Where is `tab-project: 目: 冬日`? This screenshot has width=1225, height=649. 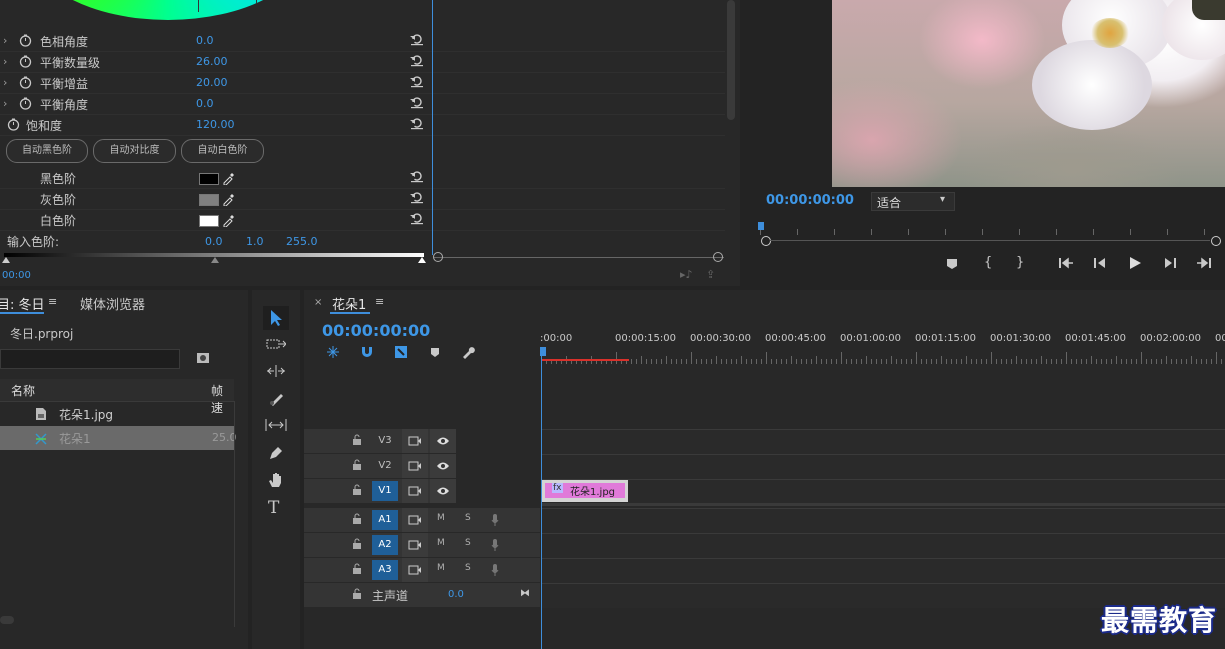 tab-project: 目: 冬日 is located at coordinates (22, 303).